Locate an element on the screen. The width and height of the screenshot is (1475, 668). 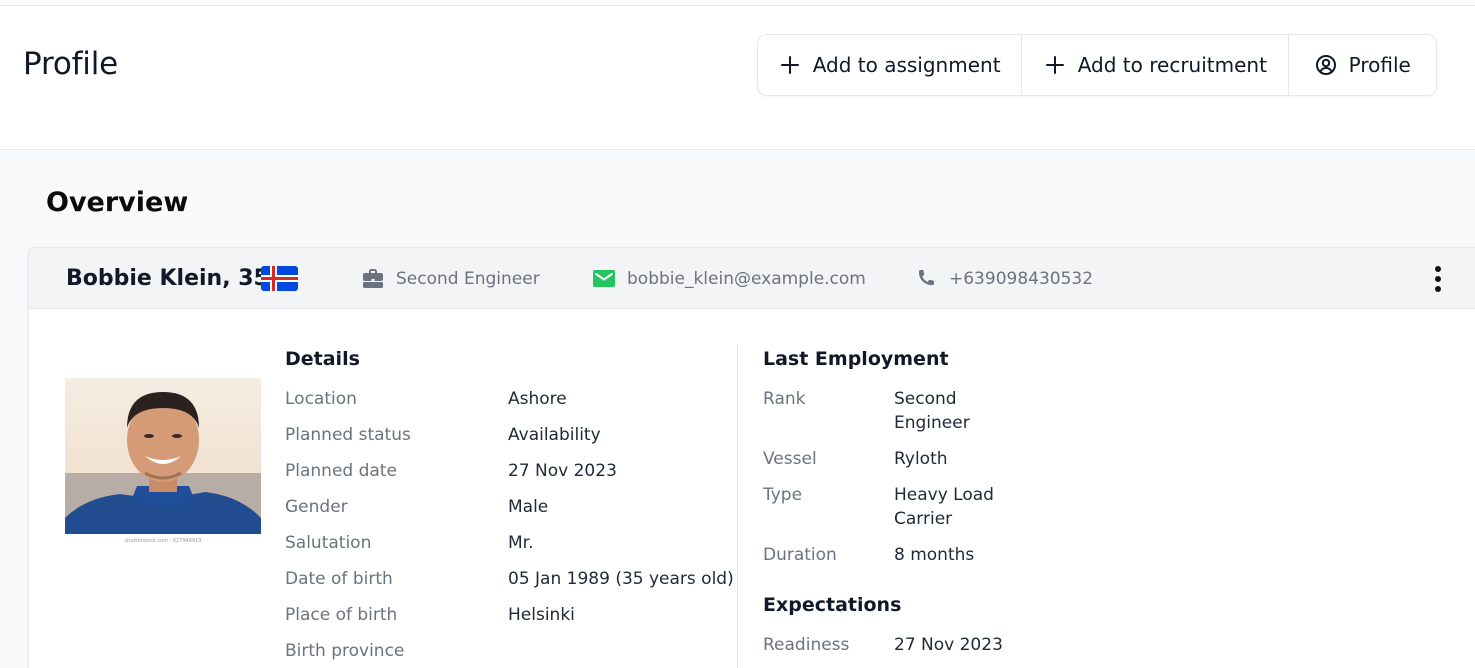
rank-info: Second Engineer is located at coordinates (451, 278).